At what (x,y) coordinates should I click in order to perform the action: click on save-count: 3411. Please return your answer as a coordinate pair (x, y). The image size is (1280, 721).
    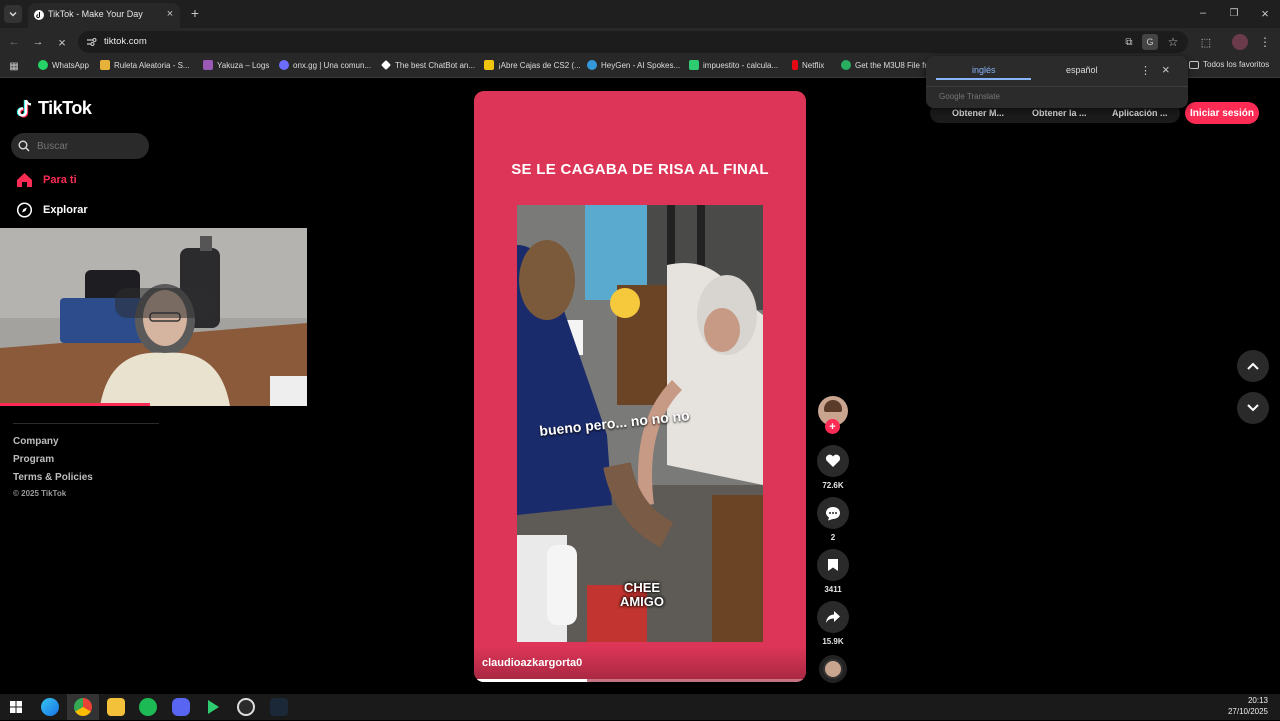
    Looking at the image, I should click on (833, 589).